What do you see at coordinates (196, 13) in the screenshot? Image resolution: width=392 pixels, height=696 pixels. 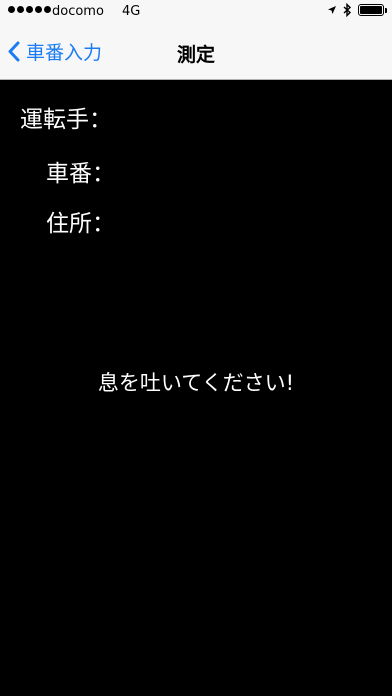 I see `status-bar: docomo 4G` at bounding box center [196, 13].